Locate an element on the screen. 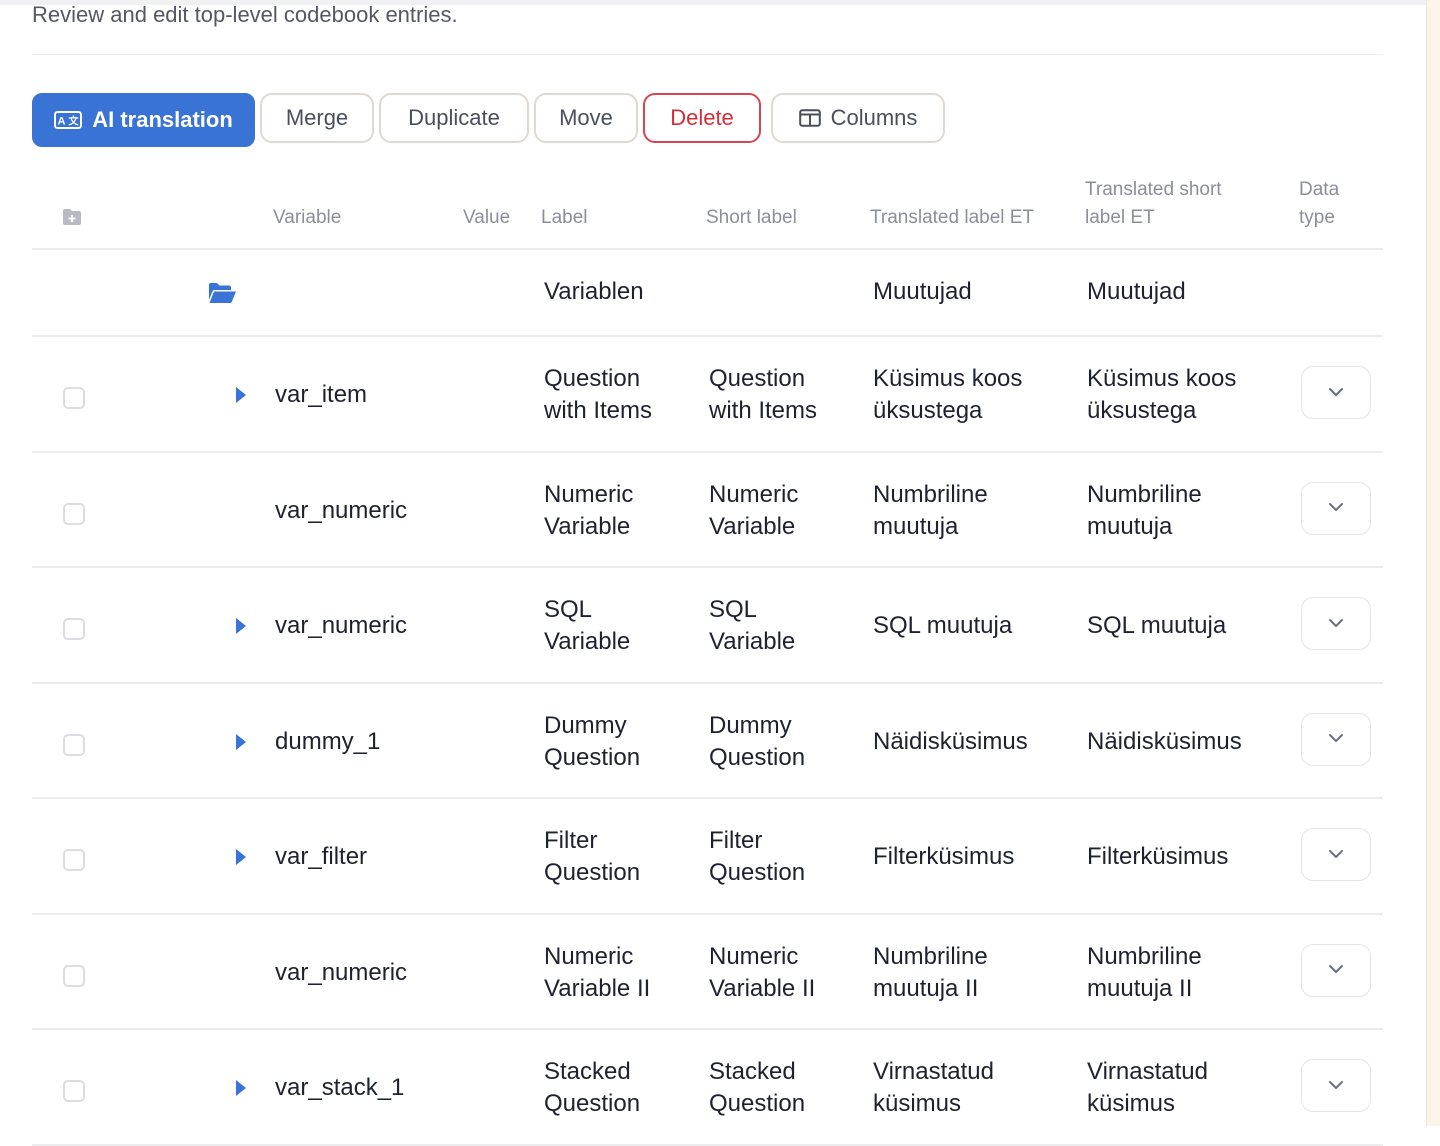  folder-plus-icon is located at coordinates (72, 219).